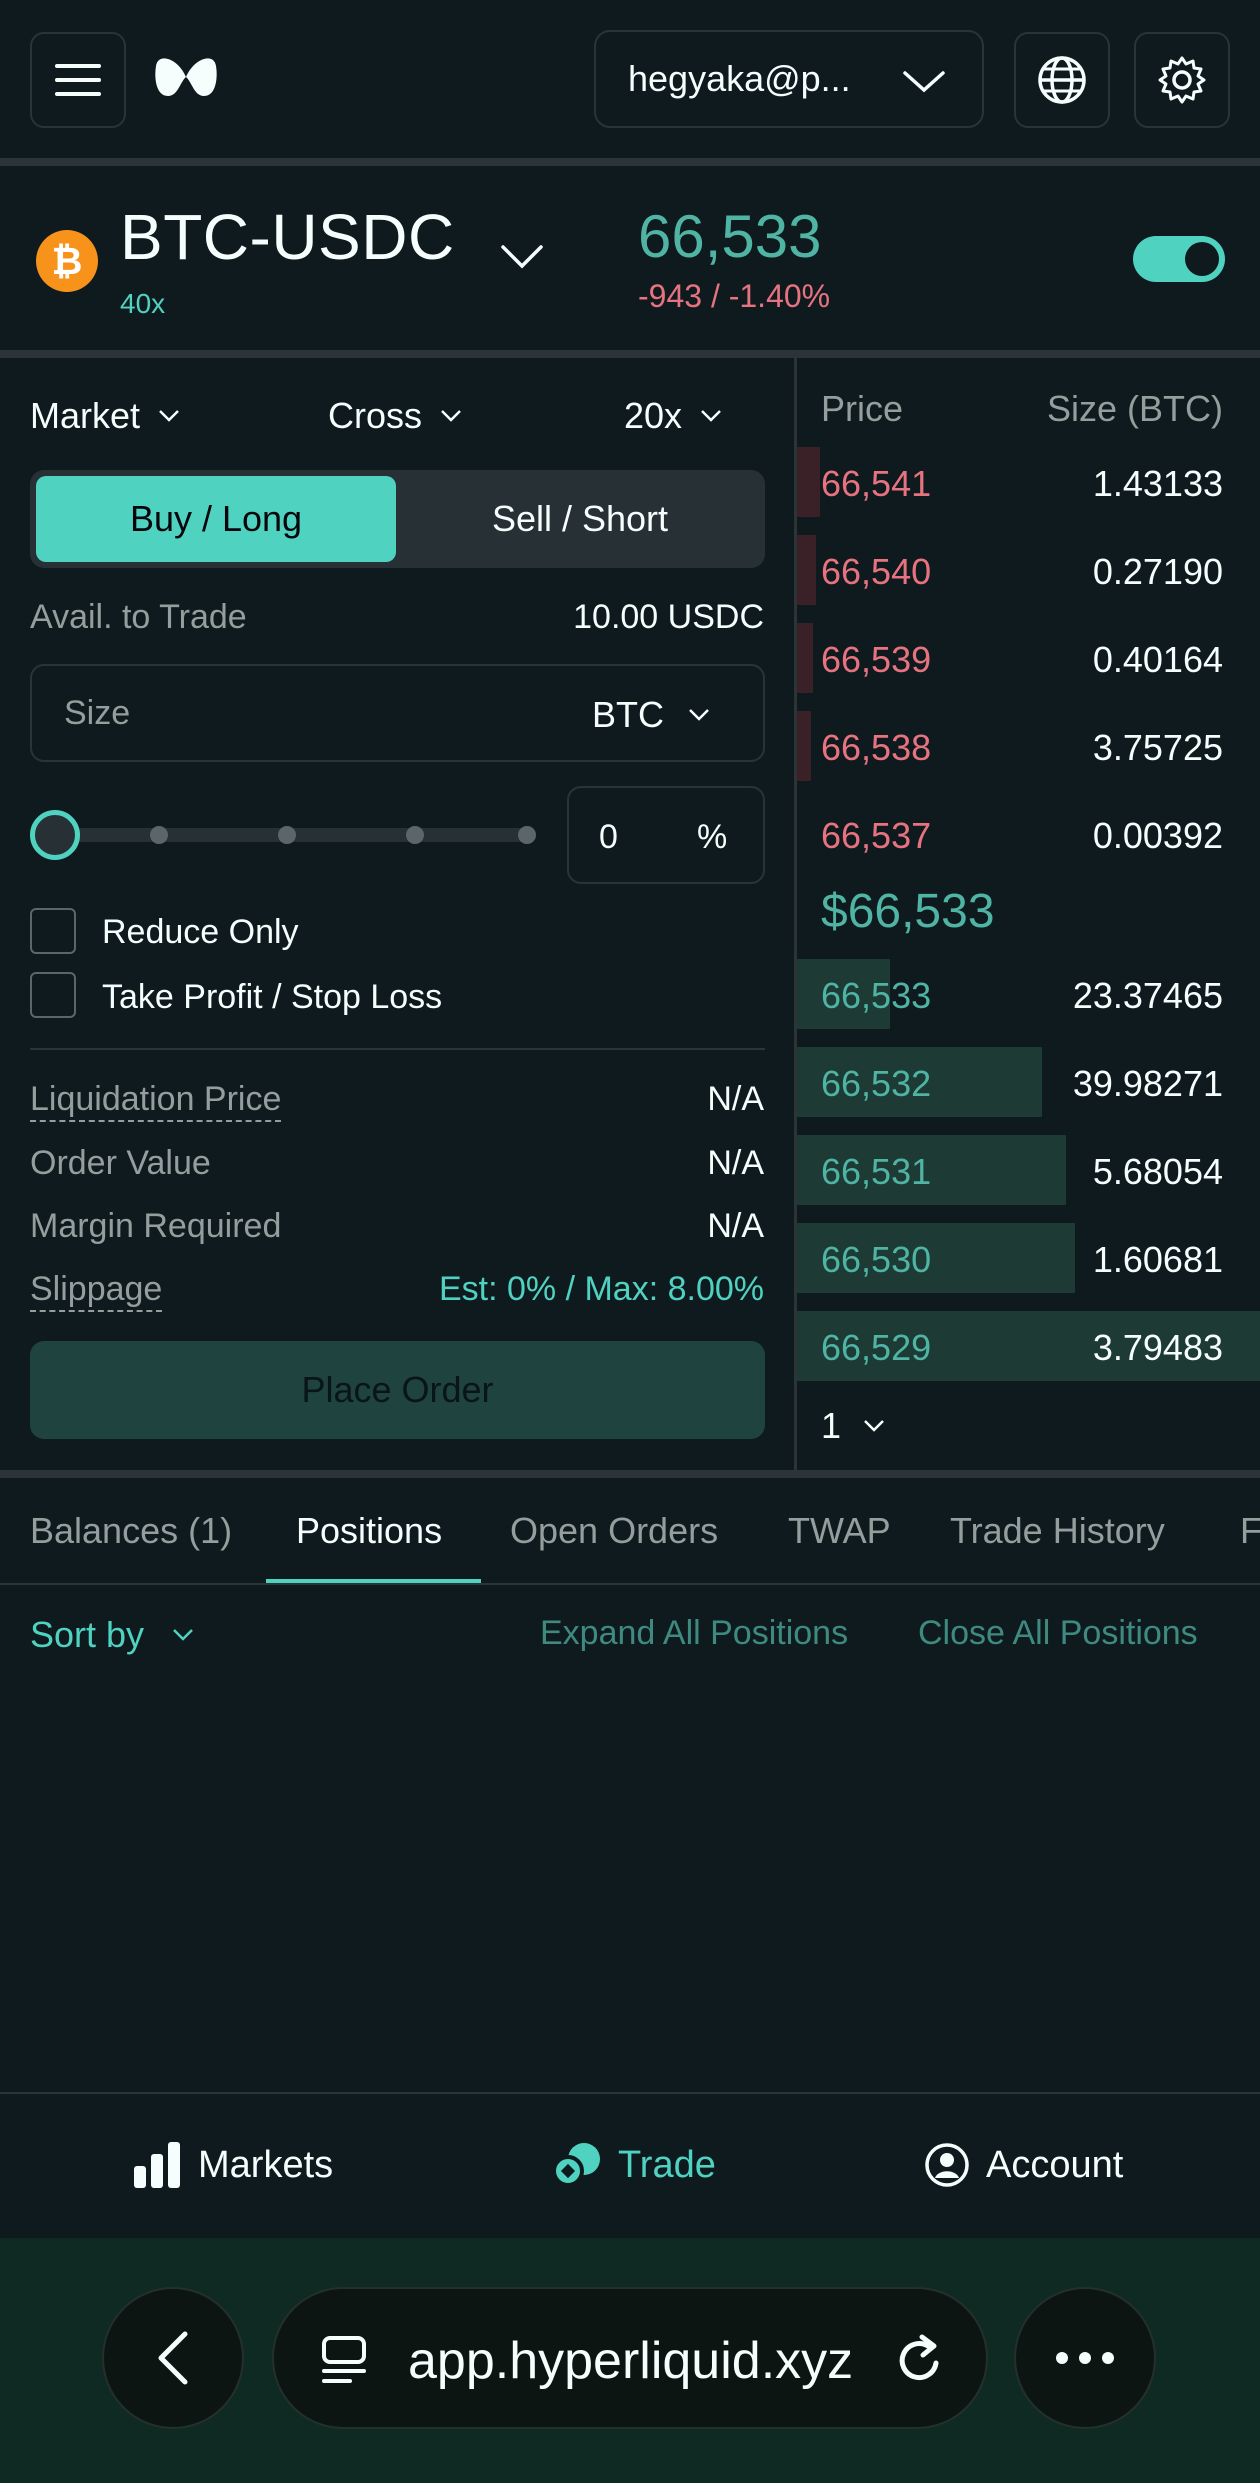  What do you see at coordinates (876, 1347) in the screenshot?
I see `bid-price: 66,529` at bounding box center [876, 1347].